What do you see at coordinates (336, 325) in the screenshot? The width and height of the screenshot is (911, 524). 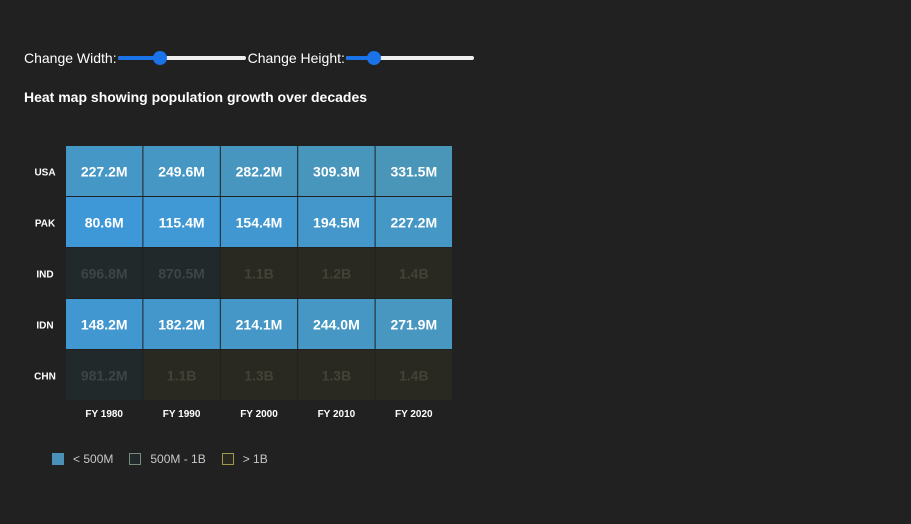 I see `heatmap-cell-label: 244.0M` at bounding box center [336, 325].